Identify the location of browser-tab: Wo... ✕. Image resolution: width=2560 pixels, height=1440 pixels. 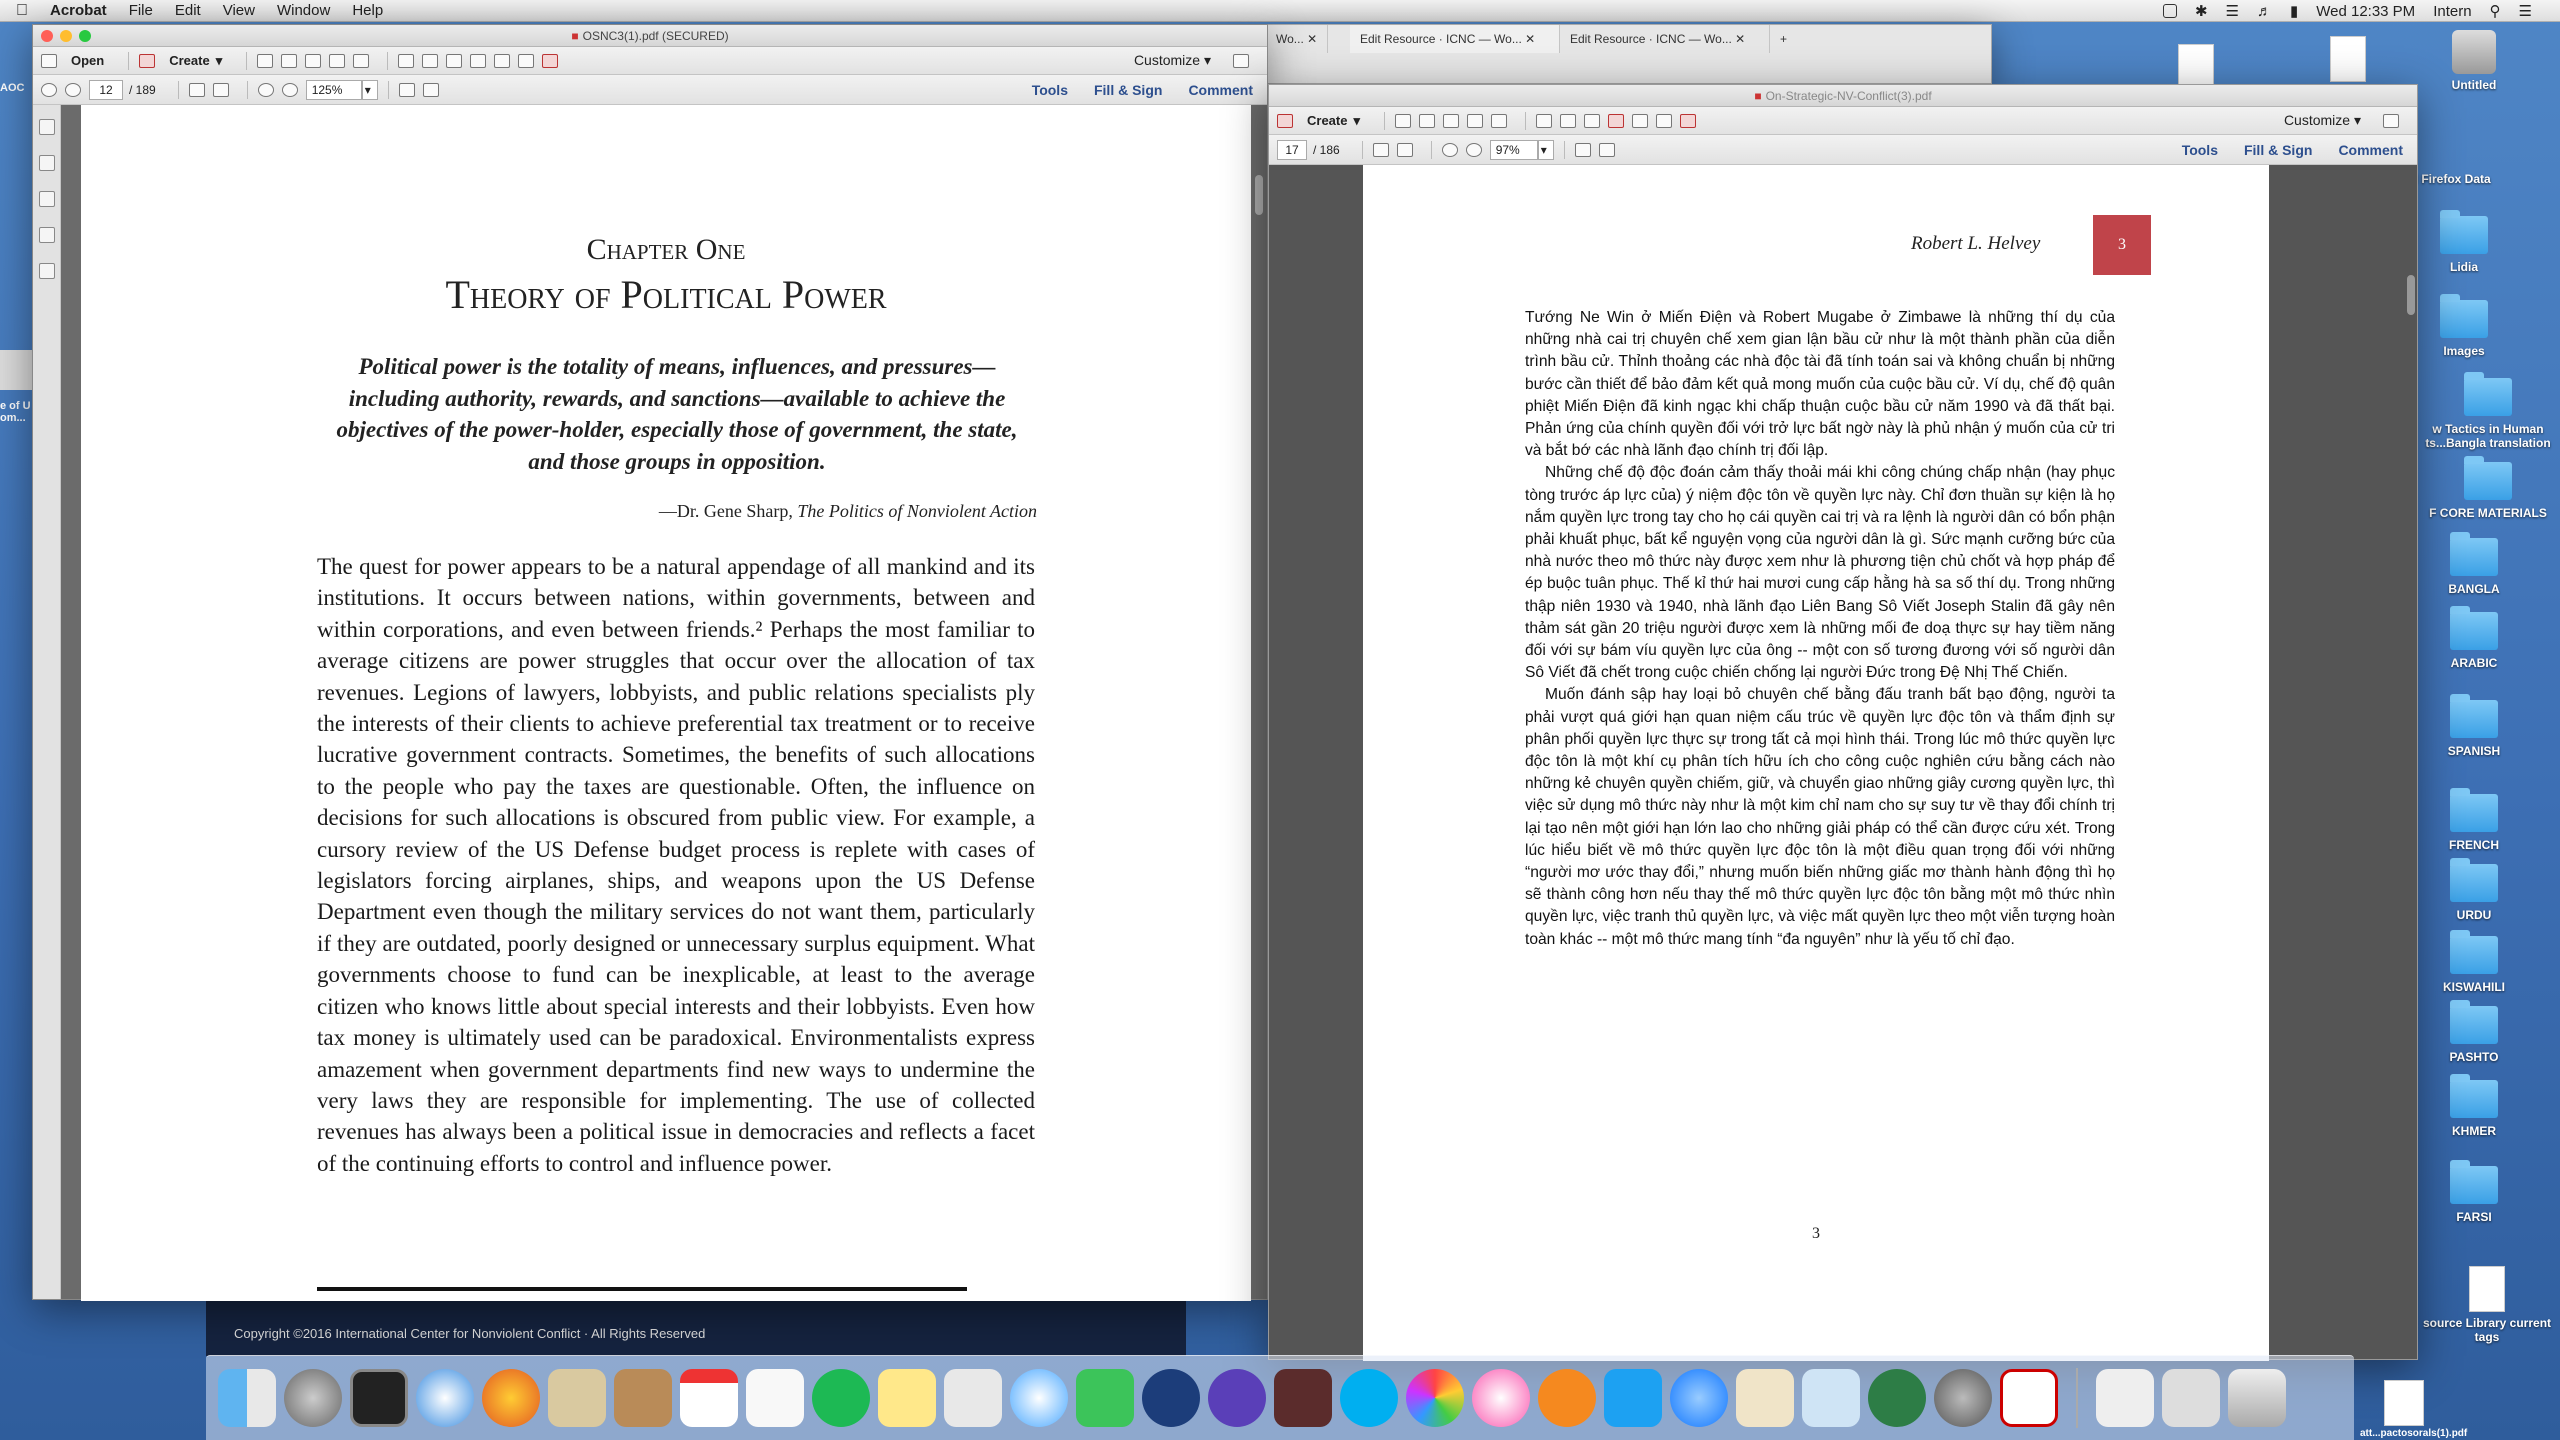
(1297, 39).